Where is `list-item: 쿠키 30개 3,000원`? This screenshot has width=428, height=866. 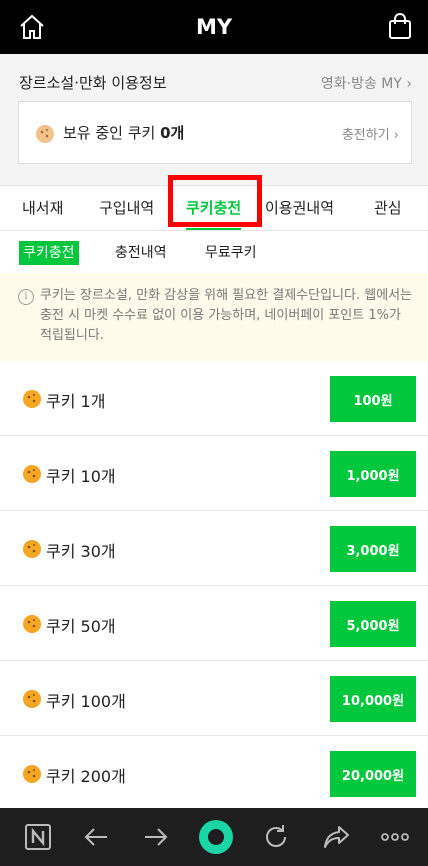 list-item: 쿠키 30개 3,000원 is located at coordinates (214, 548).